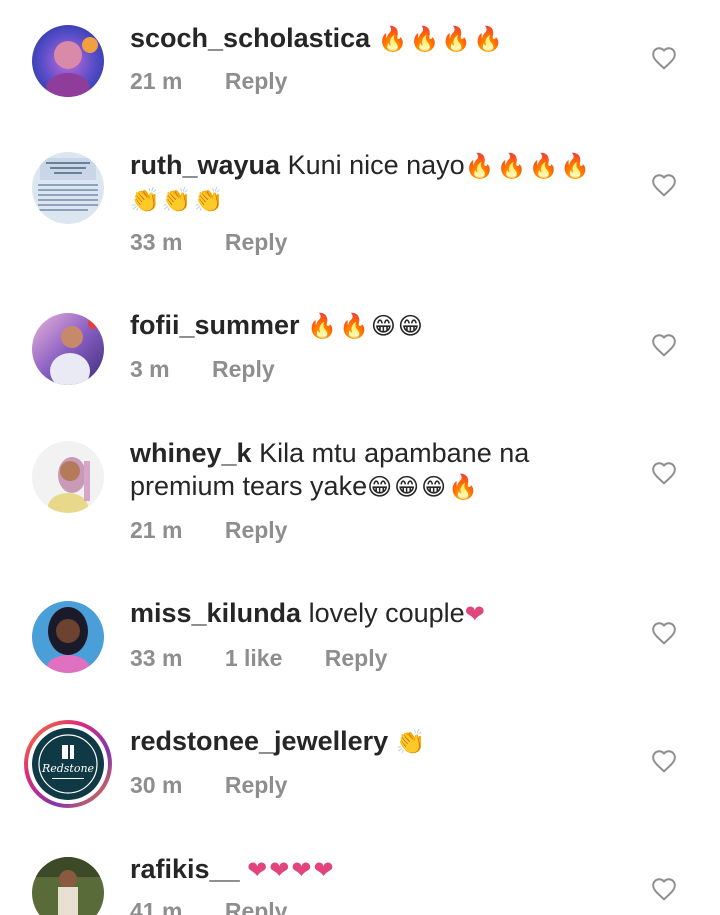 This screenshot has width=720, height=915. What do you see at coordinates (370, 183) in the screenshot?
I see `comment-text: ruth_wayua Kuni nice nayo🔥🔥🔥🔥 👏👏👏` at bounding box center [370, 183].